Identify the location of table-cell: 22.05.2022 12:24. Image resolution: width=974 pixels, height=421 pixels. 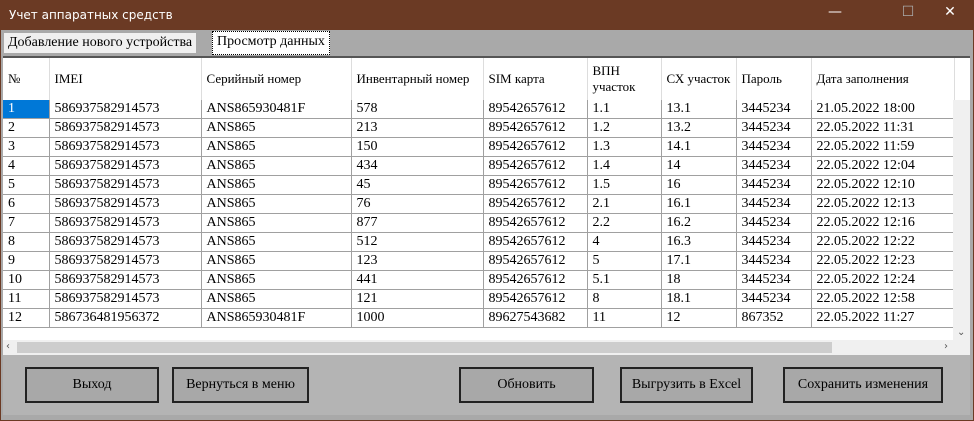
(883, 280).